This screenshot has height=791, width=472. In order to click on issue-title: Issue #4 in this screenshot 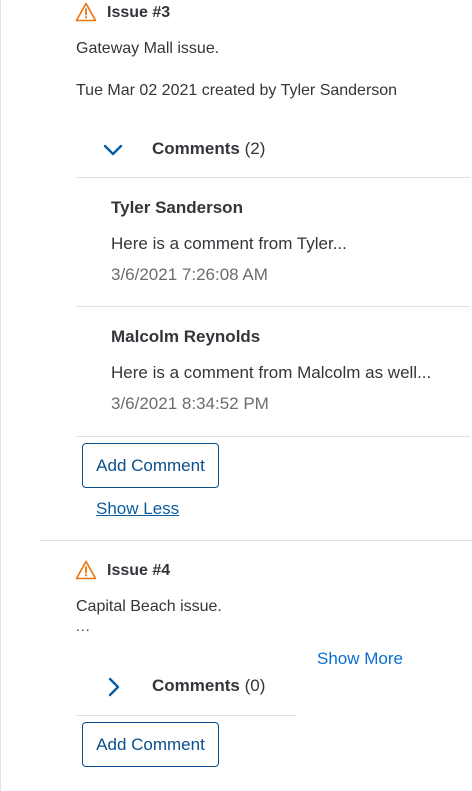, I will do `click(139, 570)`.